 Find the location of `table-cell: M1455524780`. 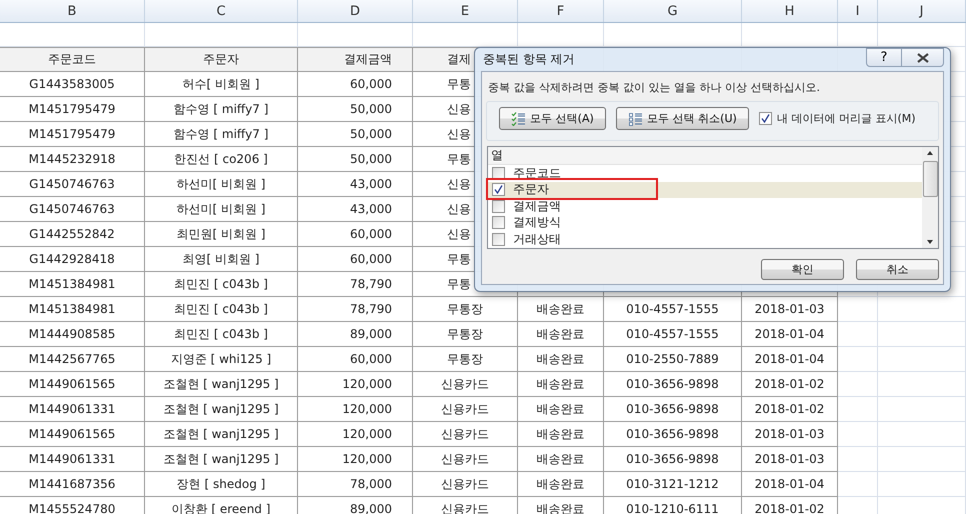

table-cell: M1455524780 is located at coordinates (72, 505).